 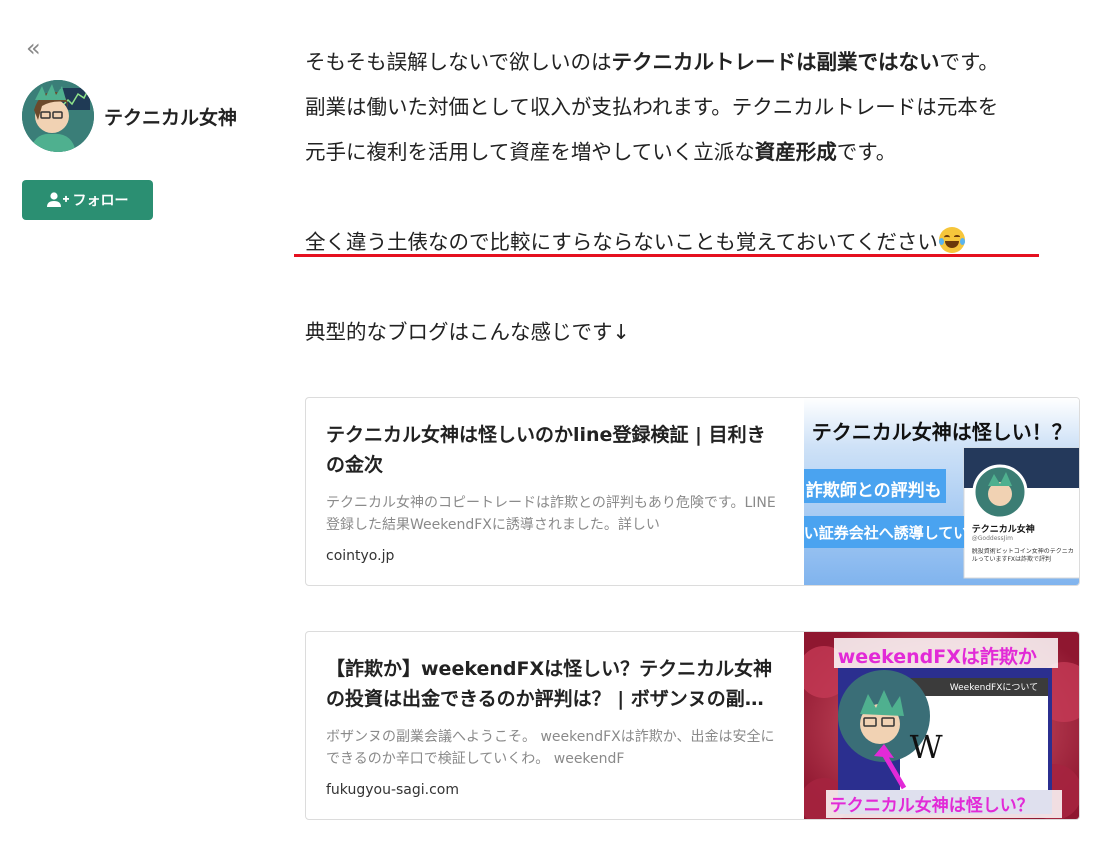 What do you see at coordinates (100, 201) in the screenshot?
I see `follow-button-label: フォロー` at bounding box center [100, 201].